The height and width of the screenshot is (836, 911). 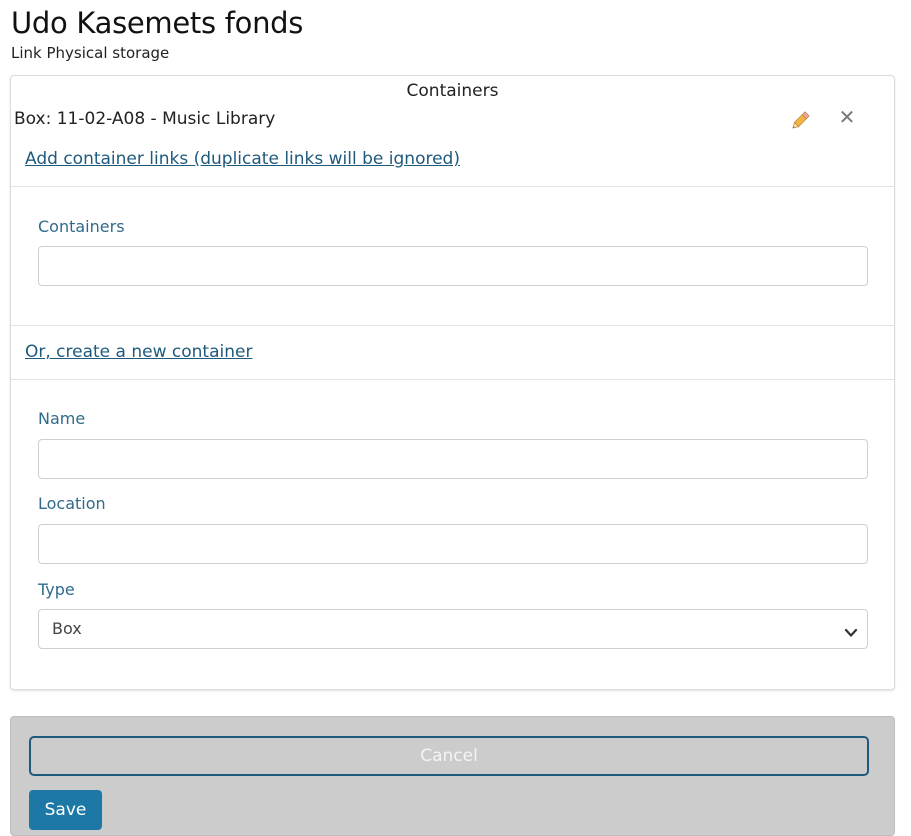 What do you see at coordinates (453, 629) in the screenshot?
I see `type-select: Box` at bounding box center [453, 629].